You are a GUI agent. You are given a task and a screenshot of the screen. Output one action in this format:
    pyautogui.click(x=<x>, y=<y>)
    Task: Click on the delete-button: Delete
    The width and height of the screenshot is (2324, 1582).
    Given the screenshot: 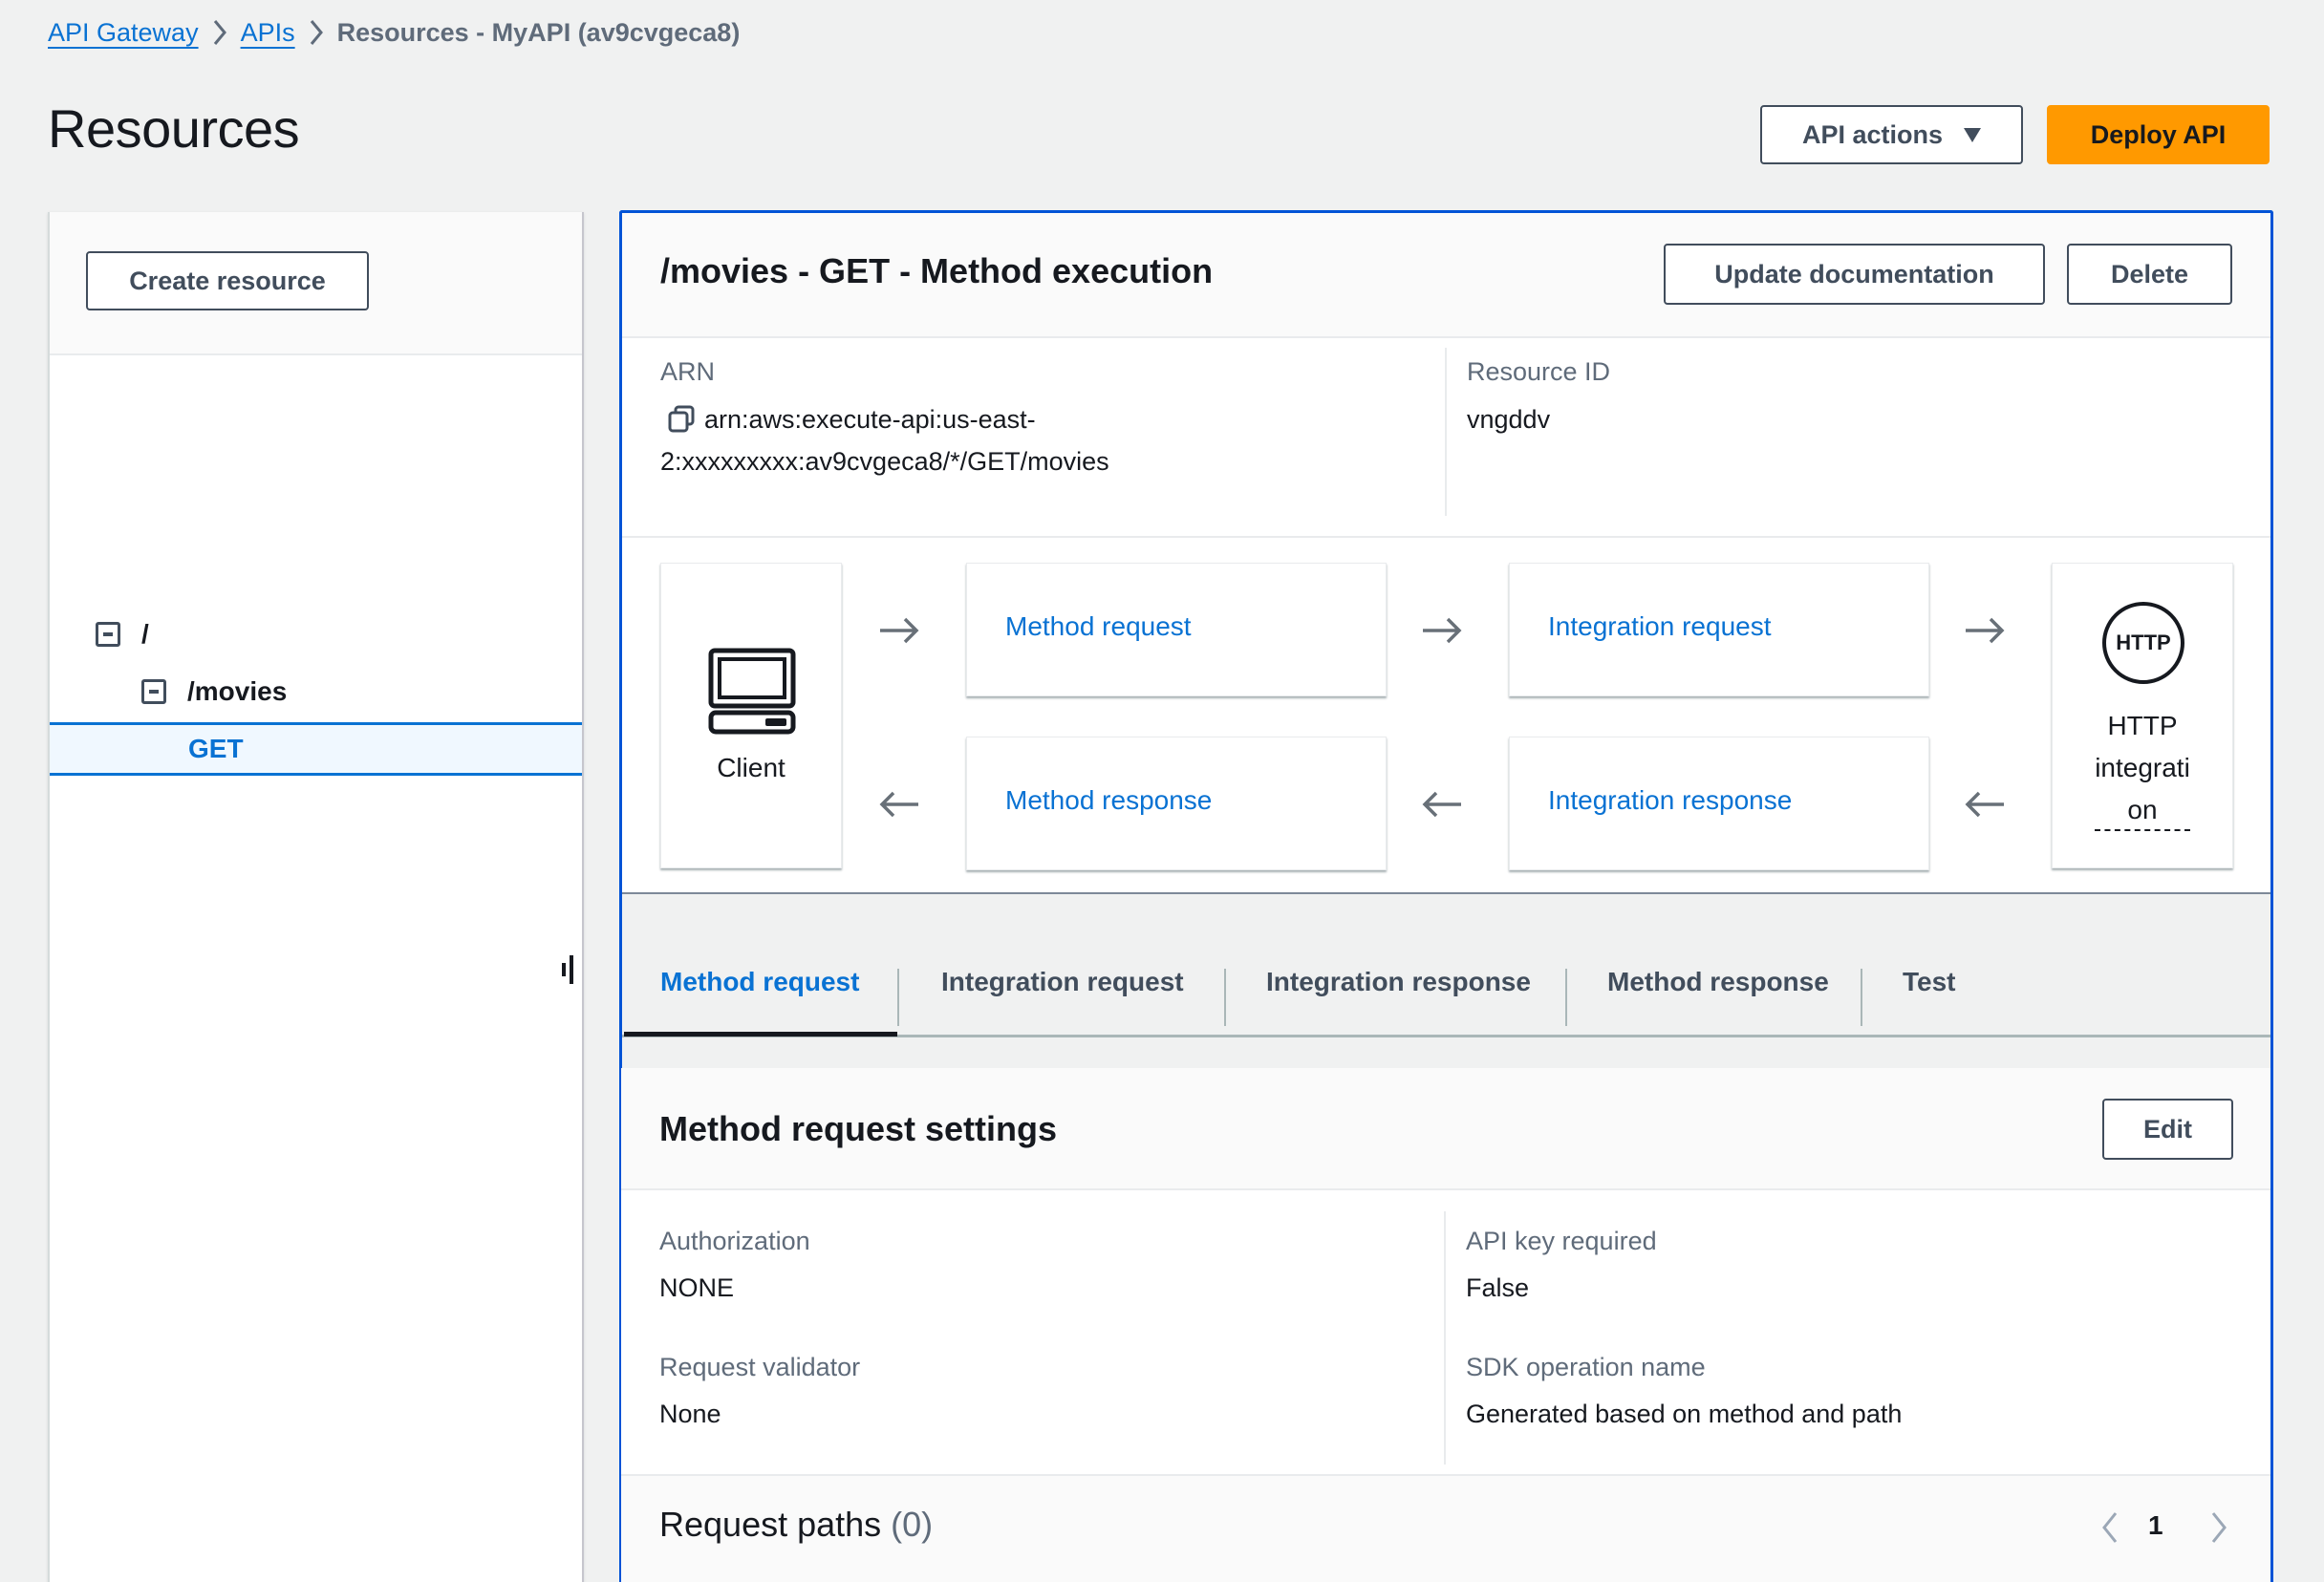 What is the action you would take?
    pyautogui.click(x=2149, y=274)
    